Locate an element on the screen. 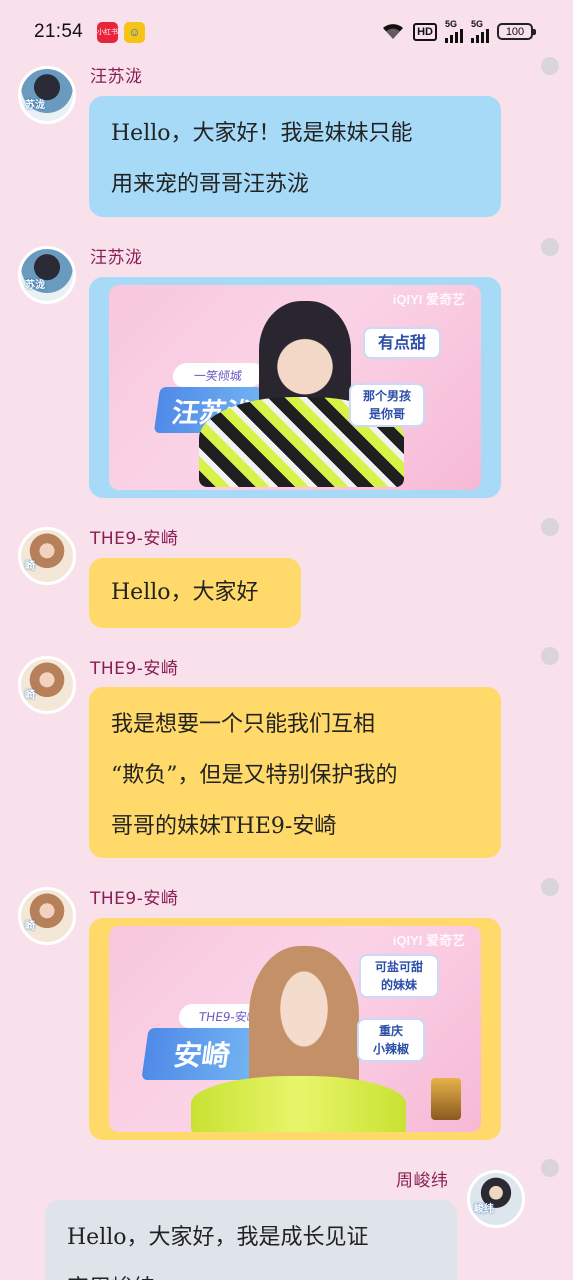  product-bottle is located at coordinates (446, 1099).